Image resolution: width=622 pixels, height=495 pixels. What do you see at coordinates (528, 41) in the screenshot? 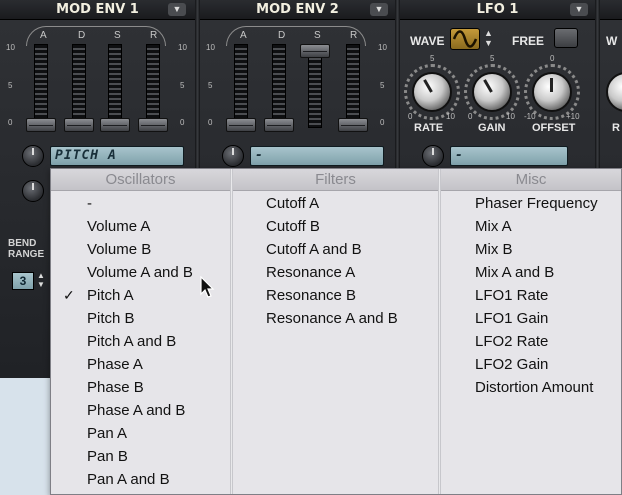
I see `free-label: FREE` at bounding box center [528, 41].